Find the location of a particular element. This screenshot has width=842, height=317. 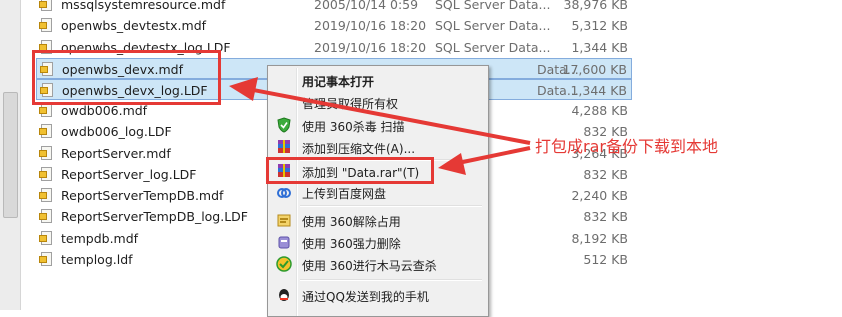

arrow-to-rar-head is located at coordinates (452, 164).